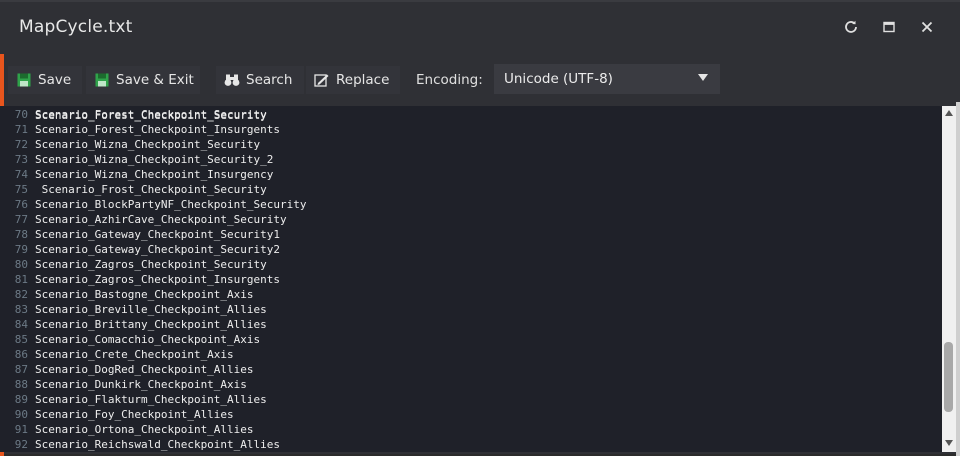 Image resolution: width=960 pixels, height=456 pixels. I want to click on line-number: 78, so click(21, 234).